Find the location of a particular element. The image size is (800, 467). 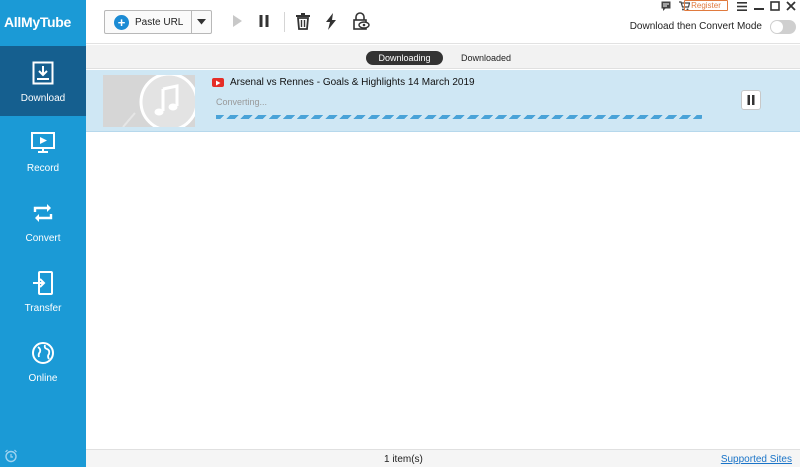

music-note-icon is located at coordinates (149, 101).